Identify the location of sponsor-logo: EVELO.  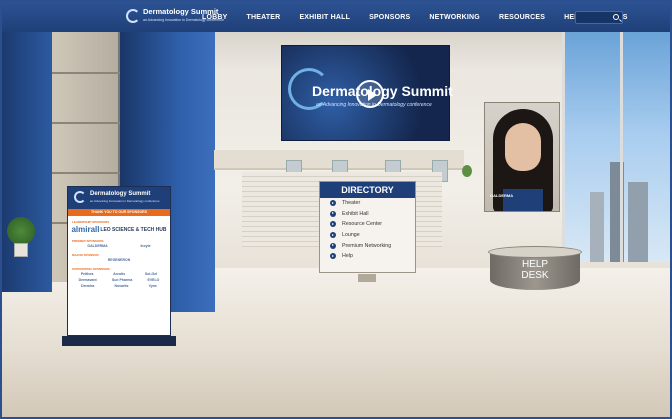
(154, 280).